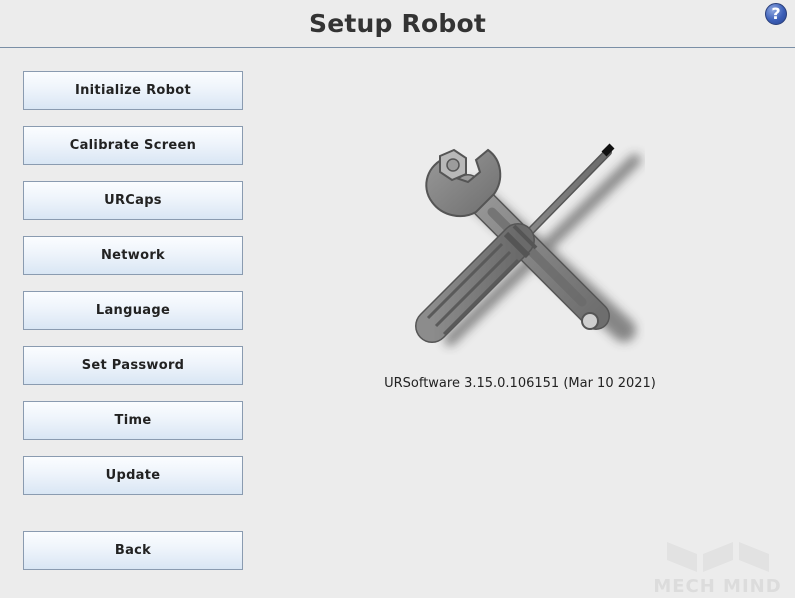  I want to click on help-icon: ?, so click(776, 14).